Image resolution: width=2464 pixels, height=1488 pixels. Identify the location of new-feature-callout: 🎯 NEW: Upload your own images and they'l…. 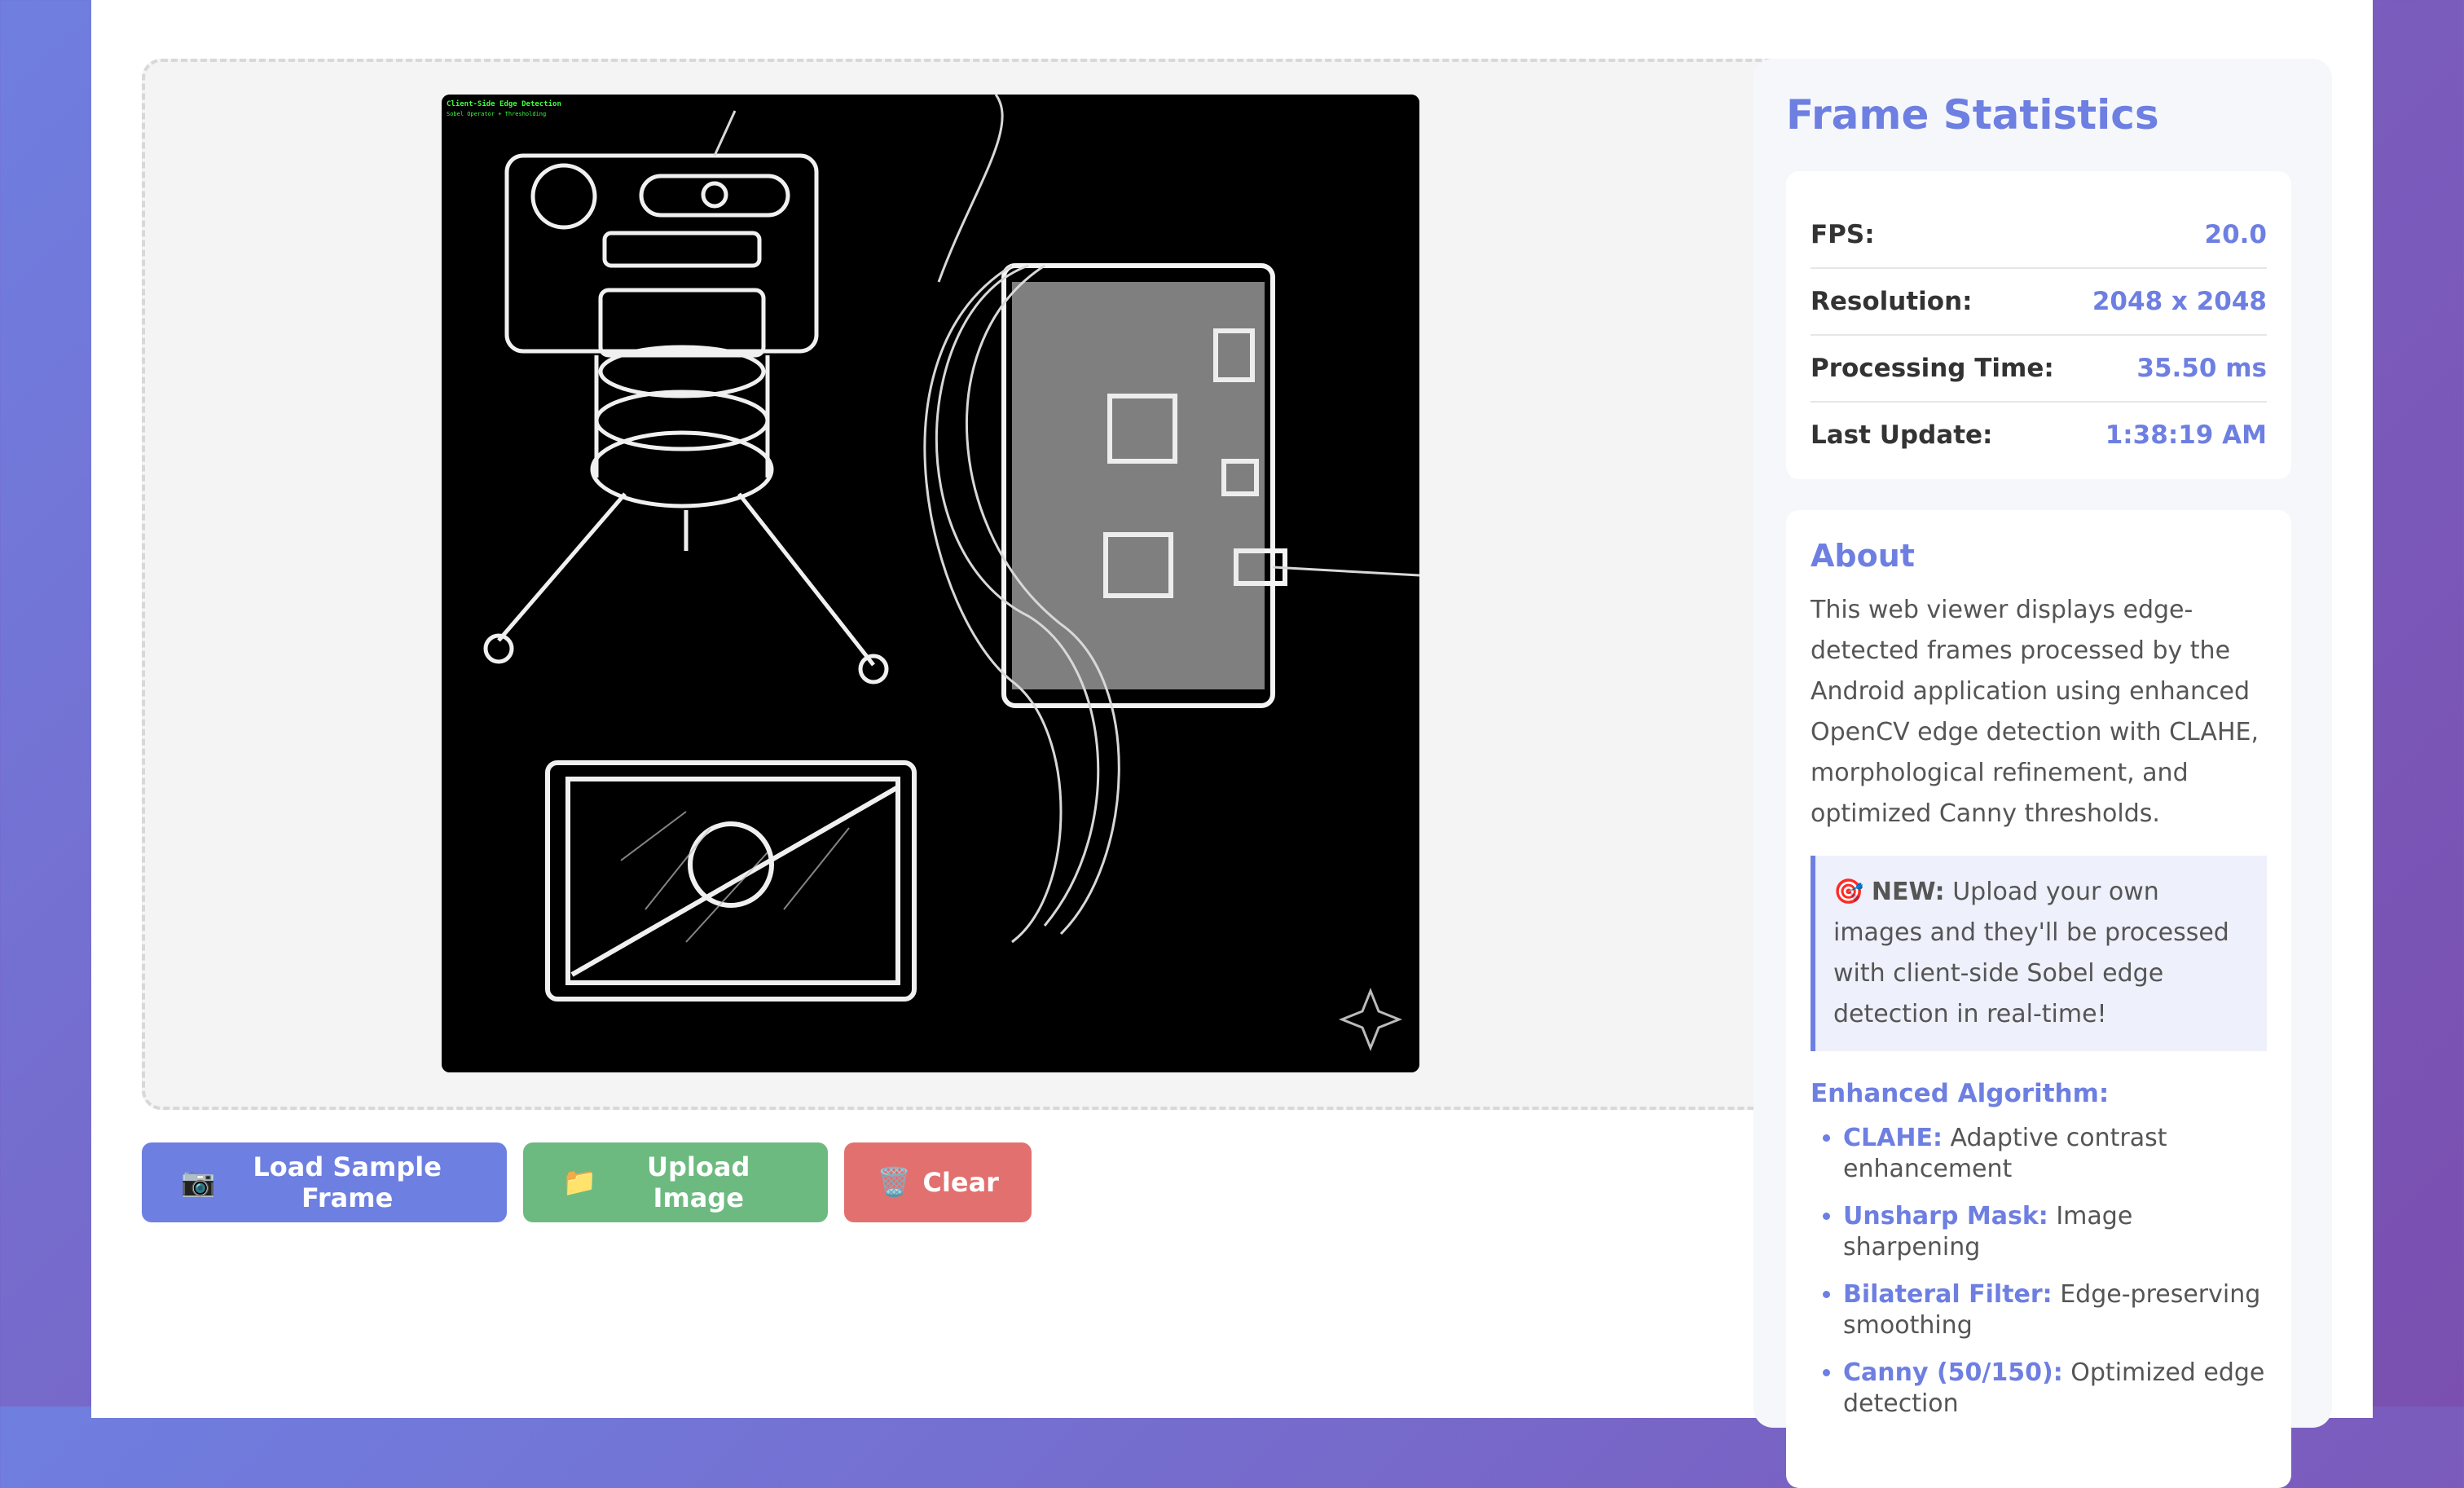
(2039, 953).